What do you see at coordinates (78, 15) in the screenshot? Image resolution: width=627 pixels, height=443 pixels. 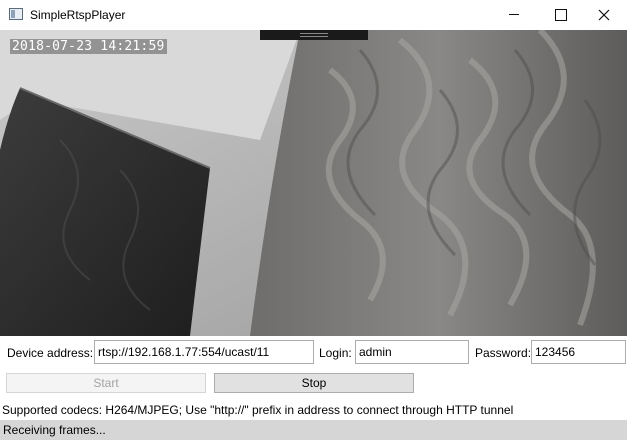 I see `window-title: SimpleRtspPlayer` at bounding box center [78, 15].